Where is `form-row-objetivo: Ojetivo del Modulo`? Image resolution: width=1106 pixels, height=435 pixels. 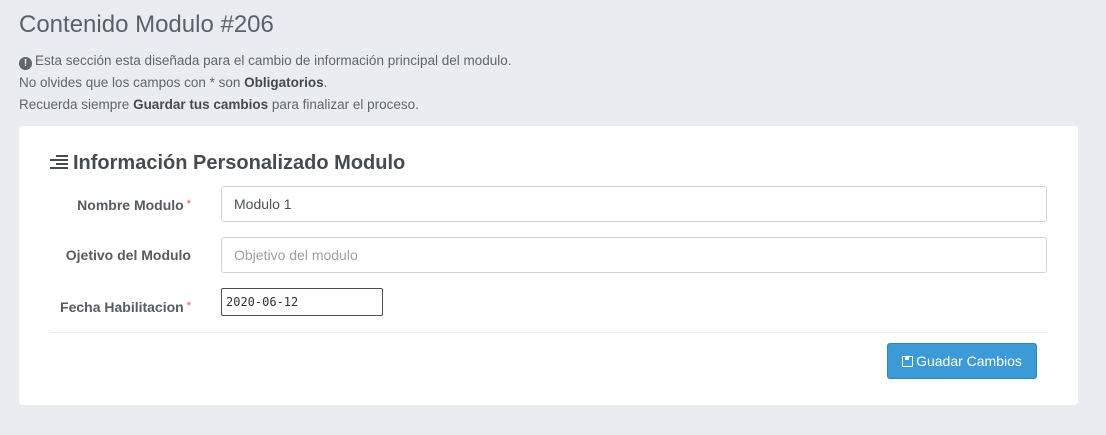 form-row-objetivo: Ojetivo del Modulo is located at coordinates (548, 255).